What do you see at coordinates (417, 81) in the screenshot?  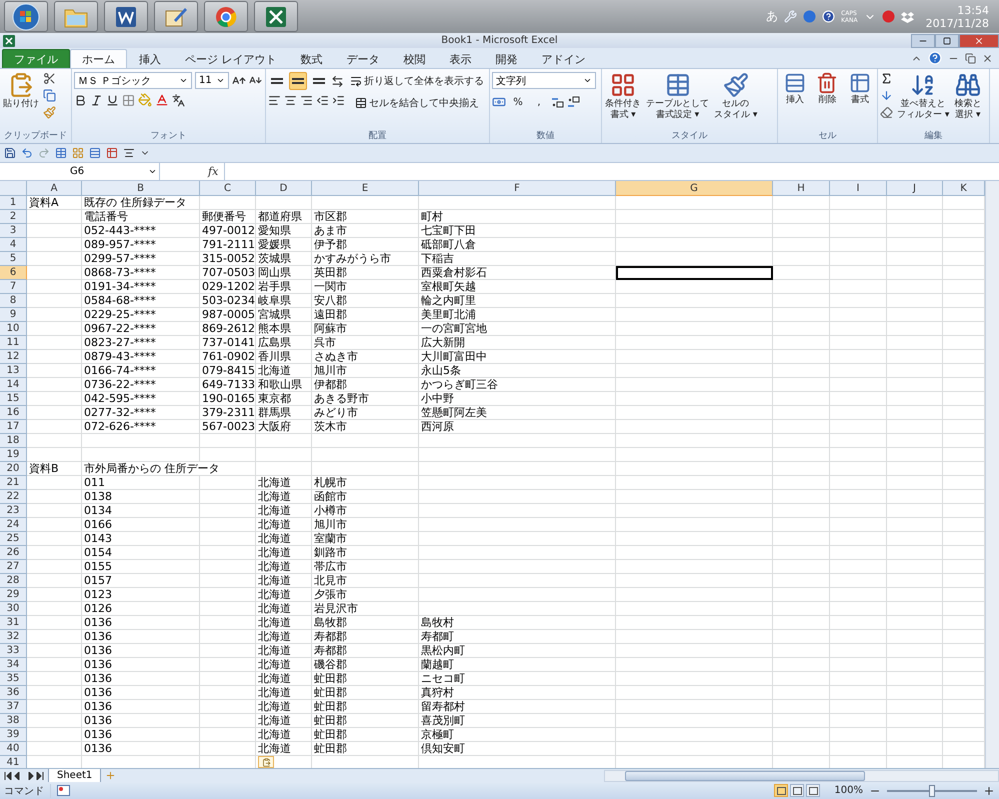 I see `wrap-text-button: 折り返して全体を表示する` at bounding box center [417, 81].